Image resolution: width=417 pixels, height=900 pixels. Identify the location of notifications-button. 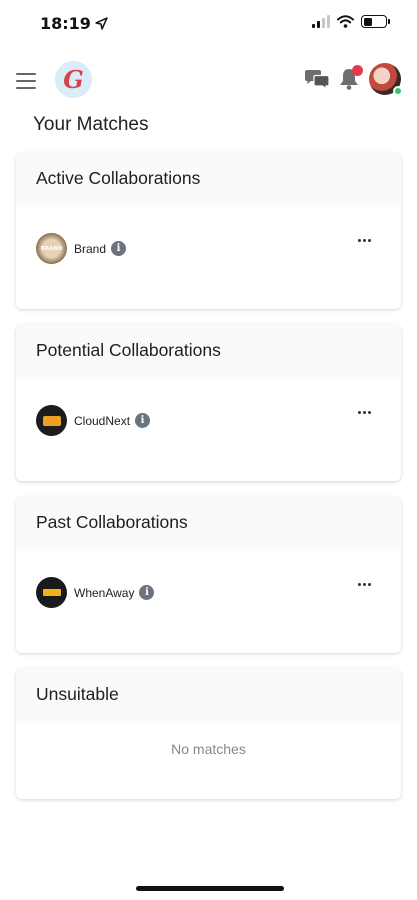
(350, 78).